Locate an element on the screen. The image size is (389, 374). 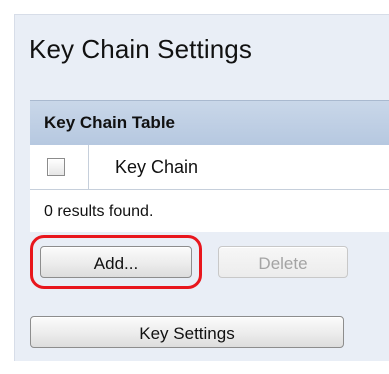
page-title: Key Chain Settings is located at coordinates (140, 49).